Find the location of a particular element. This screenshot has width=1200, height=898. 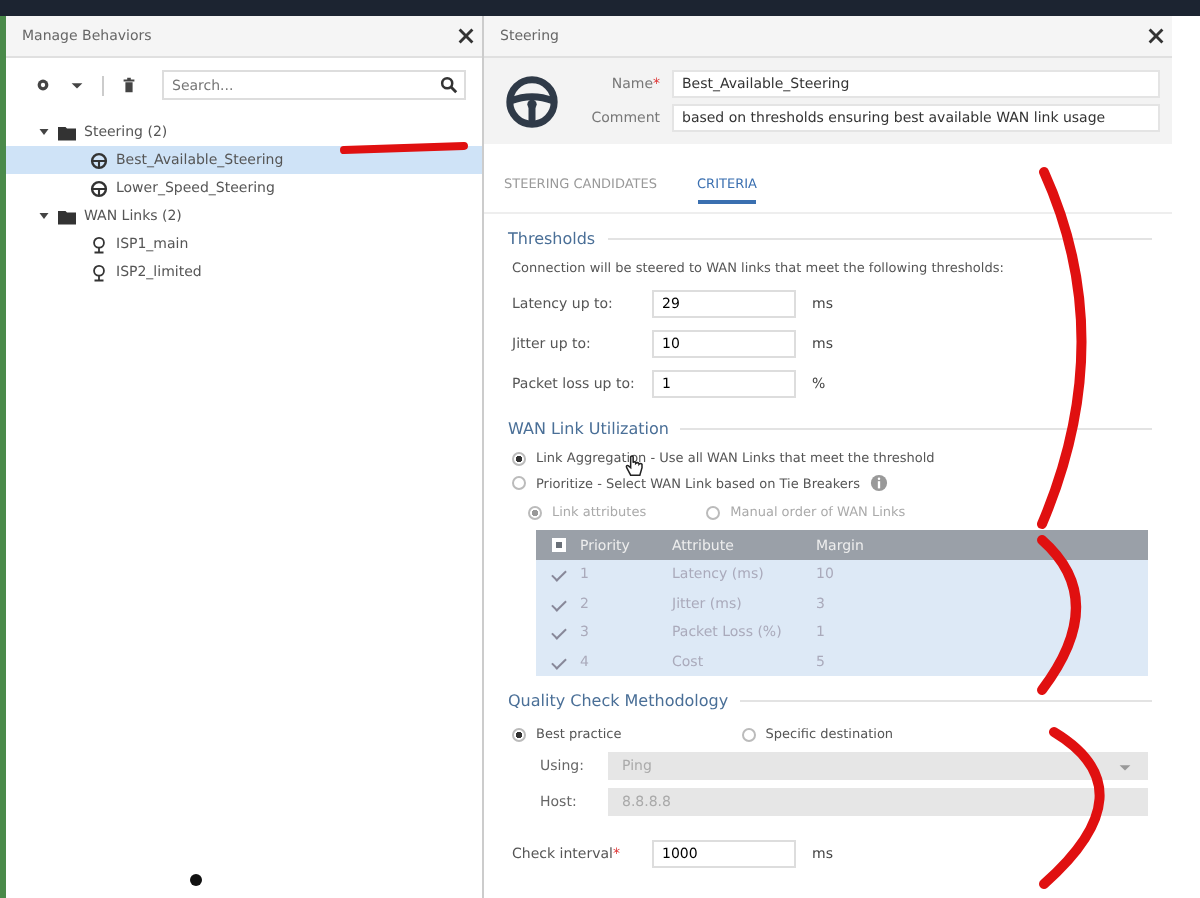

section-heading: Thresholds is located at coordinates (552, 239).